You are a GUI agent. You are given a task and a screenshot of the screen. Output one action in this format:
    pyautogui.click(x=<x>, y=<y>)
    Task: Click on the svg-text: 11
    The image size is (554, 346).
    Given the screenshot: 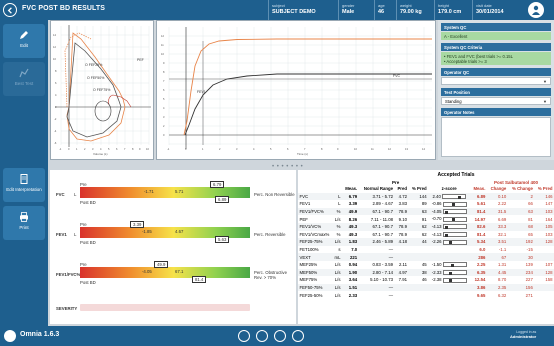 What is the action you would take?
    pyautogui.click(x=372, y=149)
    